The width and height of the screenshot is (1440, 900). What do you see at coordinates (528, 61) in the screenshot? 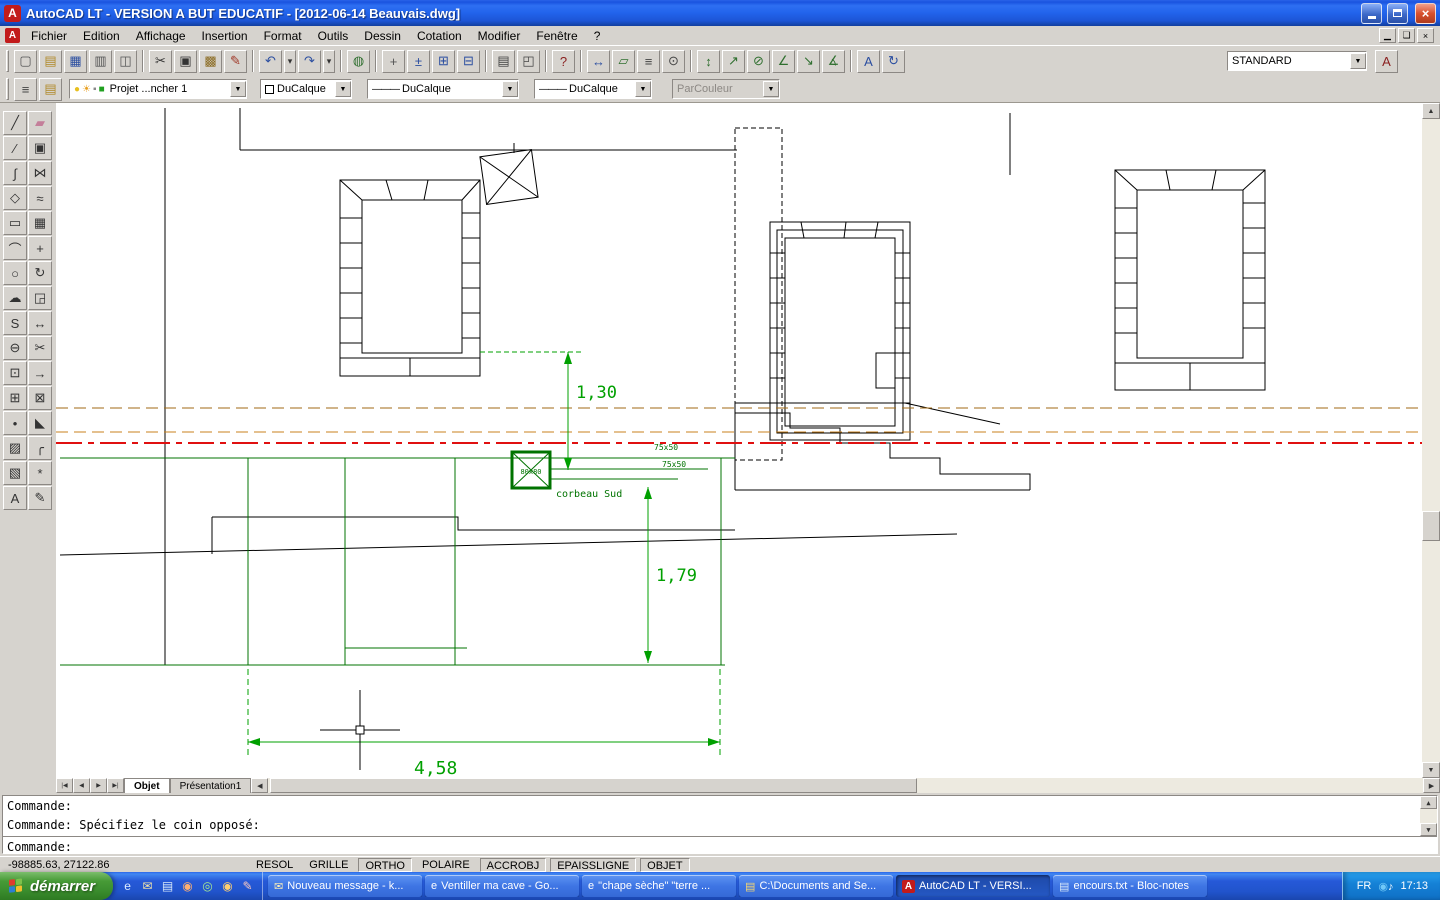
I see `designcenter-icon: ◰` at bounding box center [528, 61].